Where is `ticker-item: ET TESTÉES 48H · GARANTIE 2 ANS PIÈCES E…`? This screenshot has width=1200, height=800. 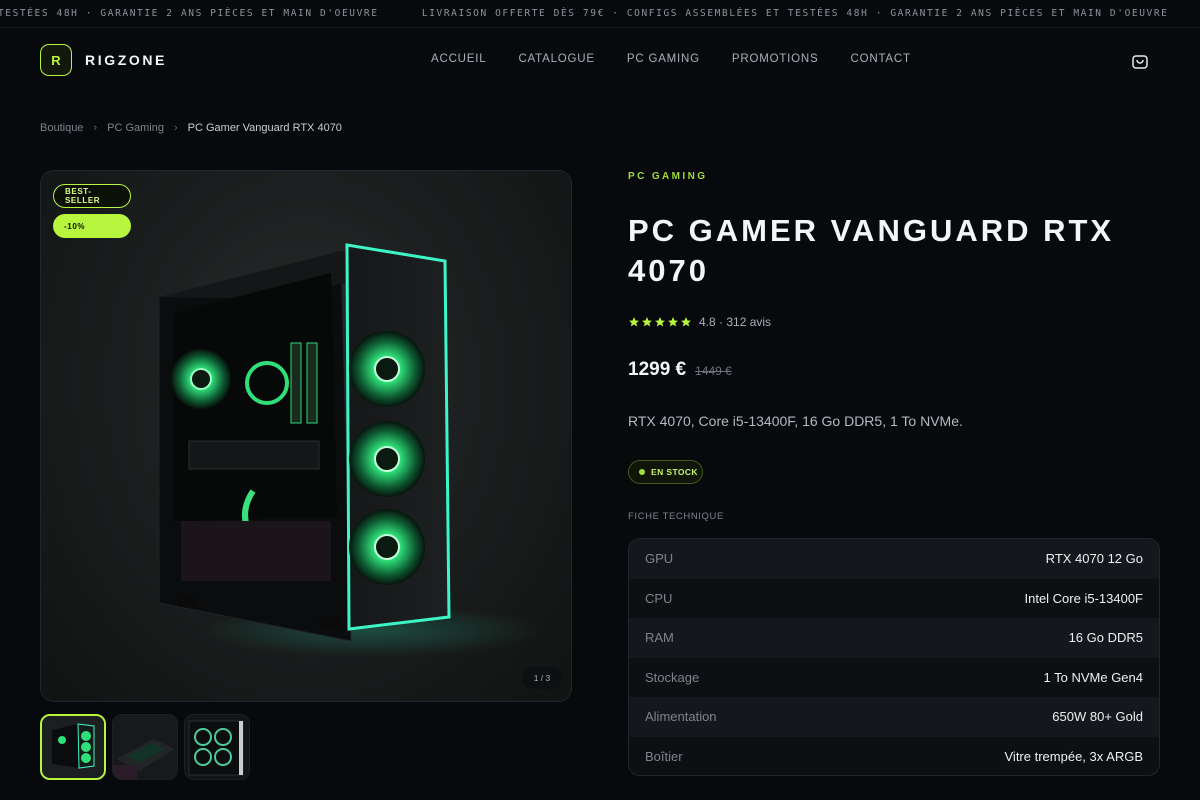 ticker-item: ET TESTÉES 48H · GARANTIE 2 ANS PIÈCES E… is located at coordinates (189, 13).